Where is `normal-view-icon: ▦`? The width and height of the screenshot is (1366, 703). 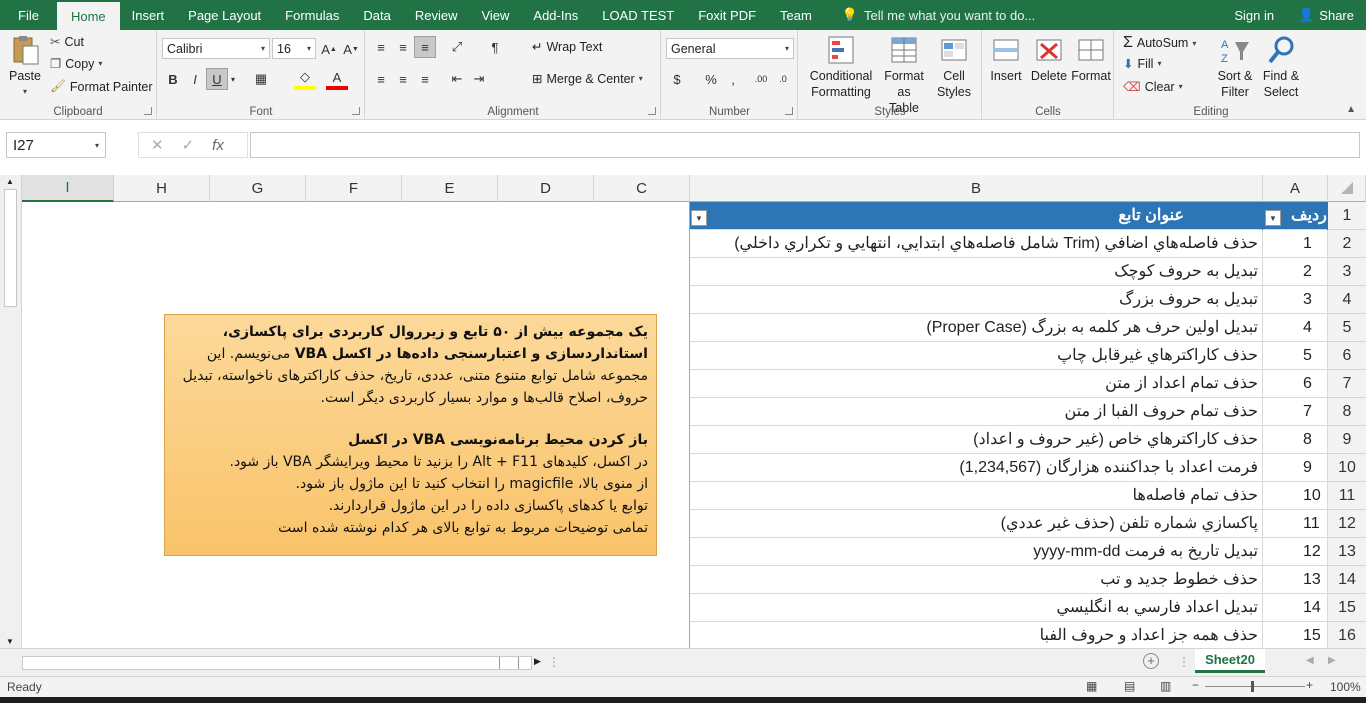 normal-view-icon: ▦ is located at coordinates (1091, 686).